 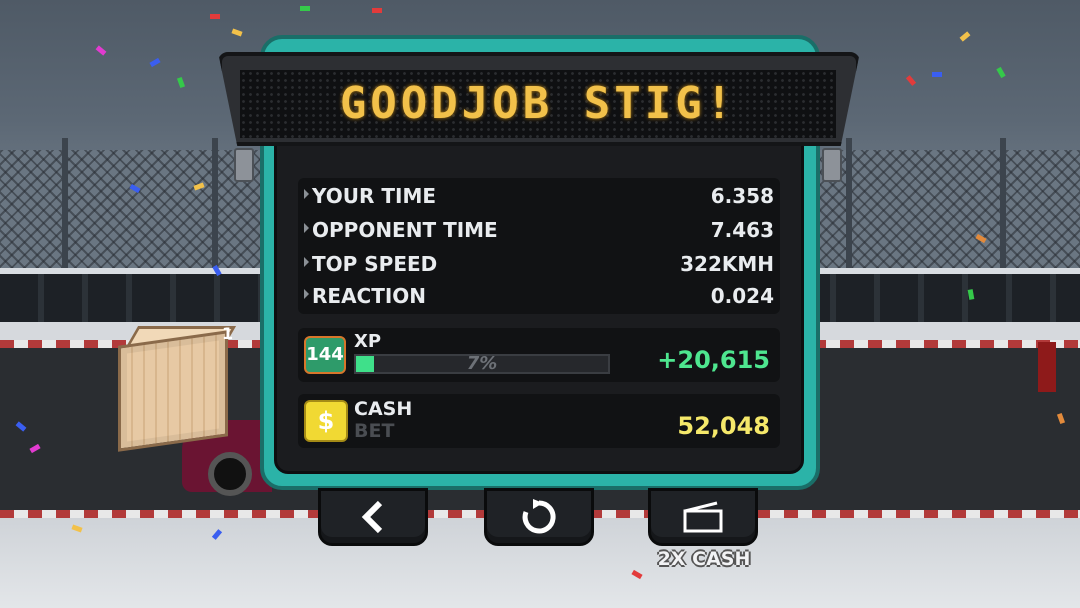 What do you see at coordinates (539, 199) in the screenshot?
I see `stat-row-your-time: YOUR TIME 6.358` at bounding box center [539, 199].